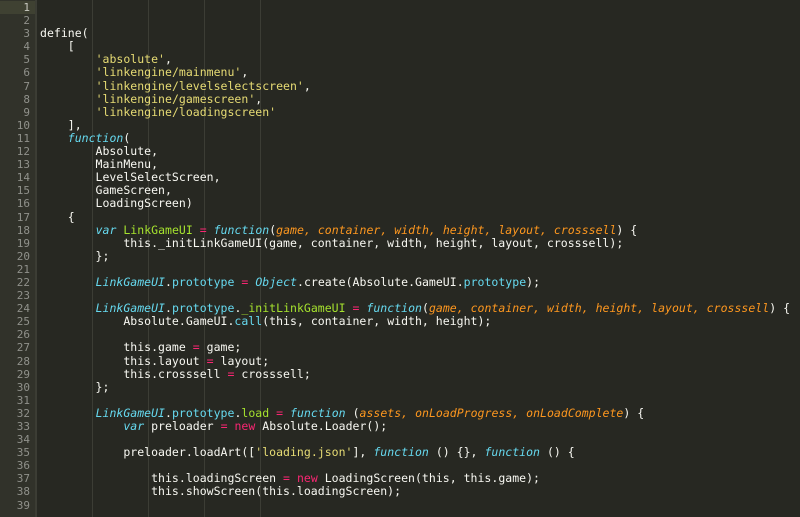 The height and width of the screenshot is (517, 800). I want to click on line-number: 20, so click(18, 256).